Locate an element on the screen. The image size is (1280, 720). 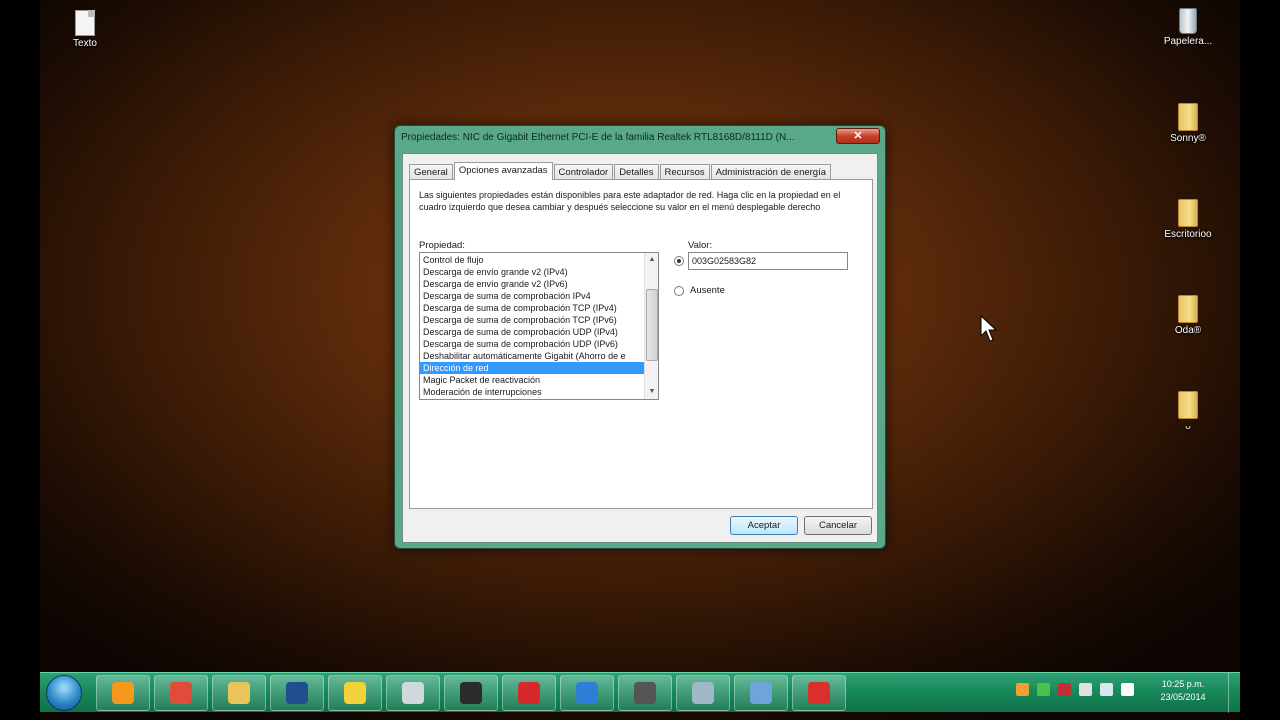
property-item: Control de flujo is located at coordinates (532, 260).